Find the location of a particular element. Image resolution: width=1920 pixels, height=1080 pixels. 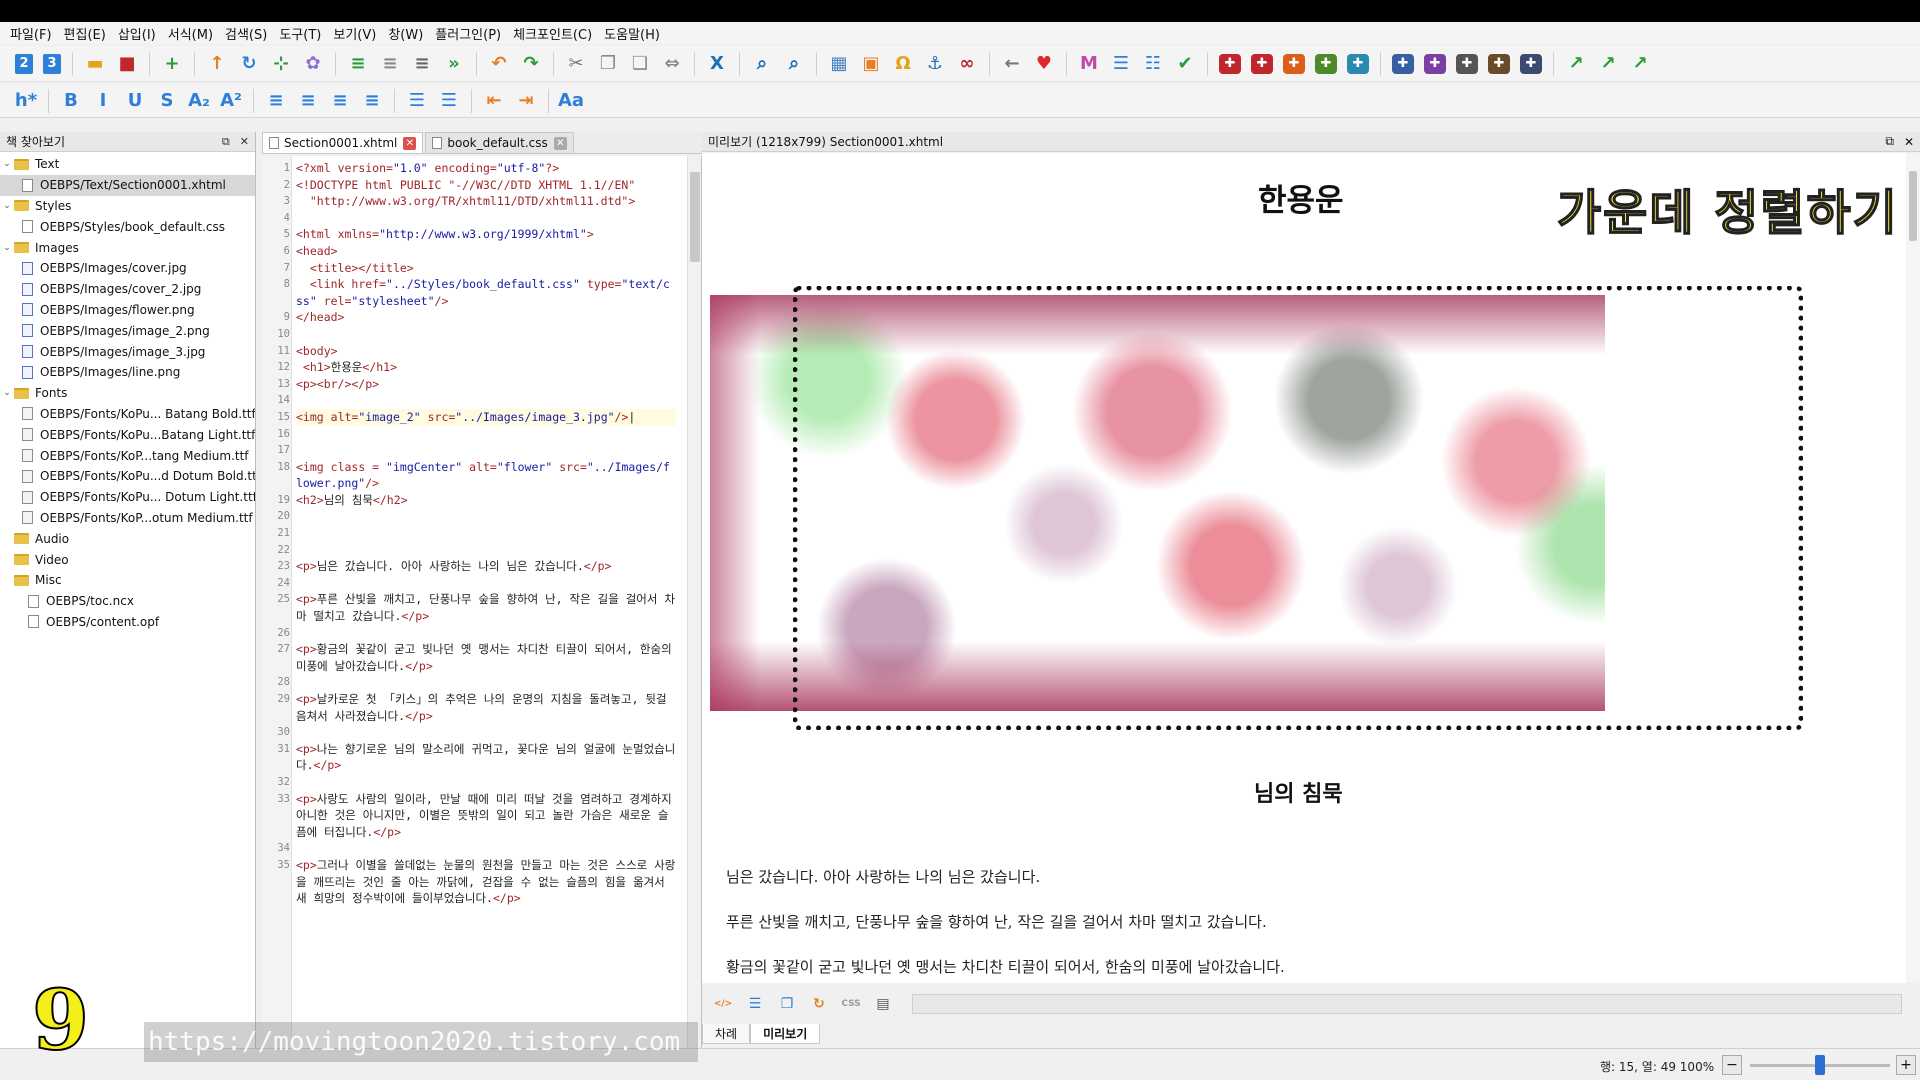

list-button: ☰ is located at coordinates (1121, 64).